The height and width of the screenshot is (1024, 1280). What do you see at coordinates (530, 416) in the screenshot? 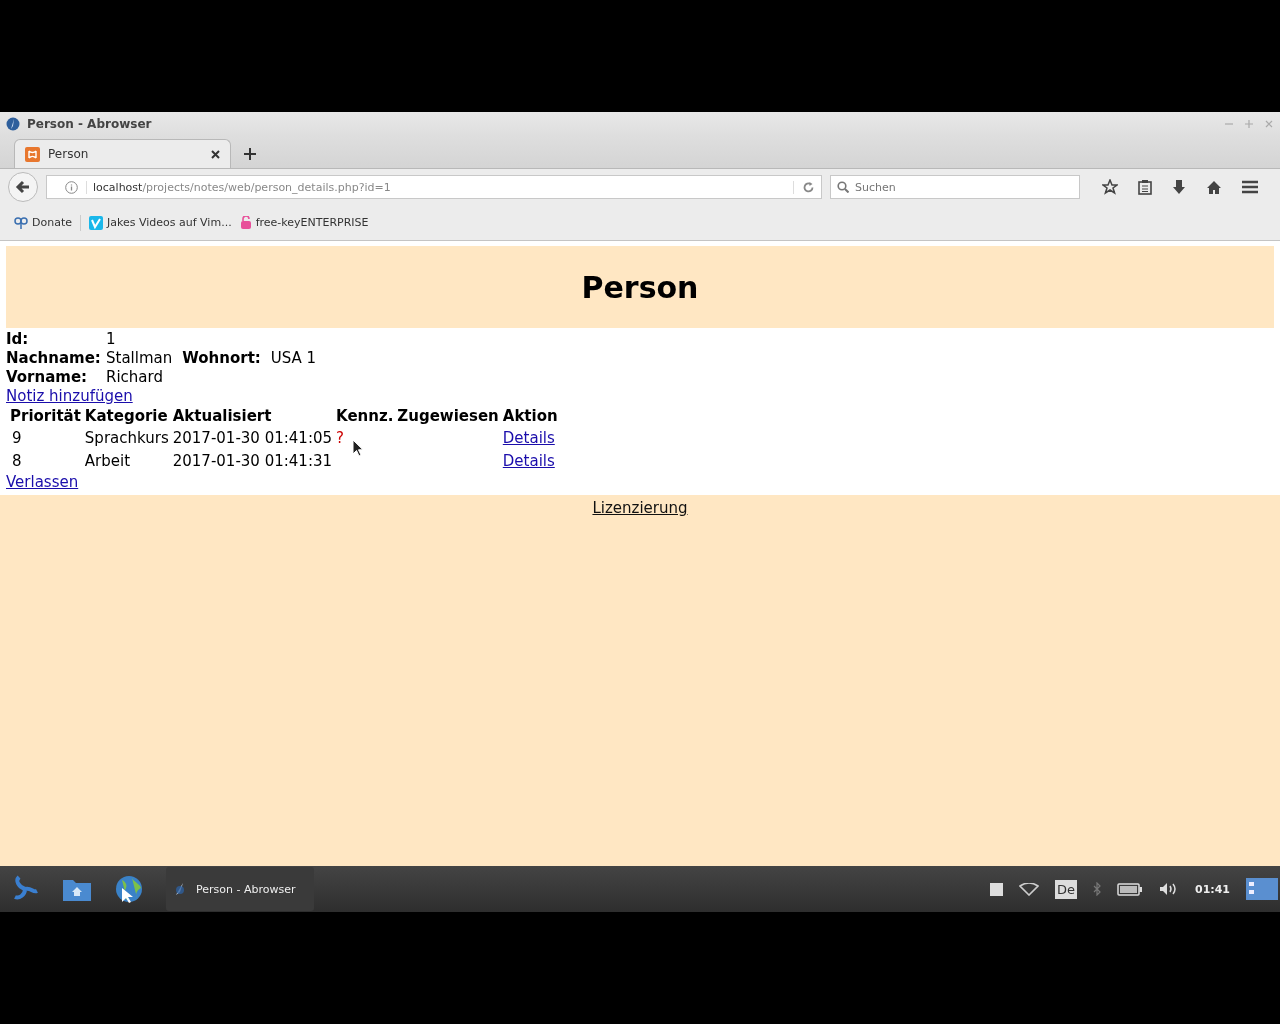
I see `column-header: Aktion` at bounding box center [530, 416].